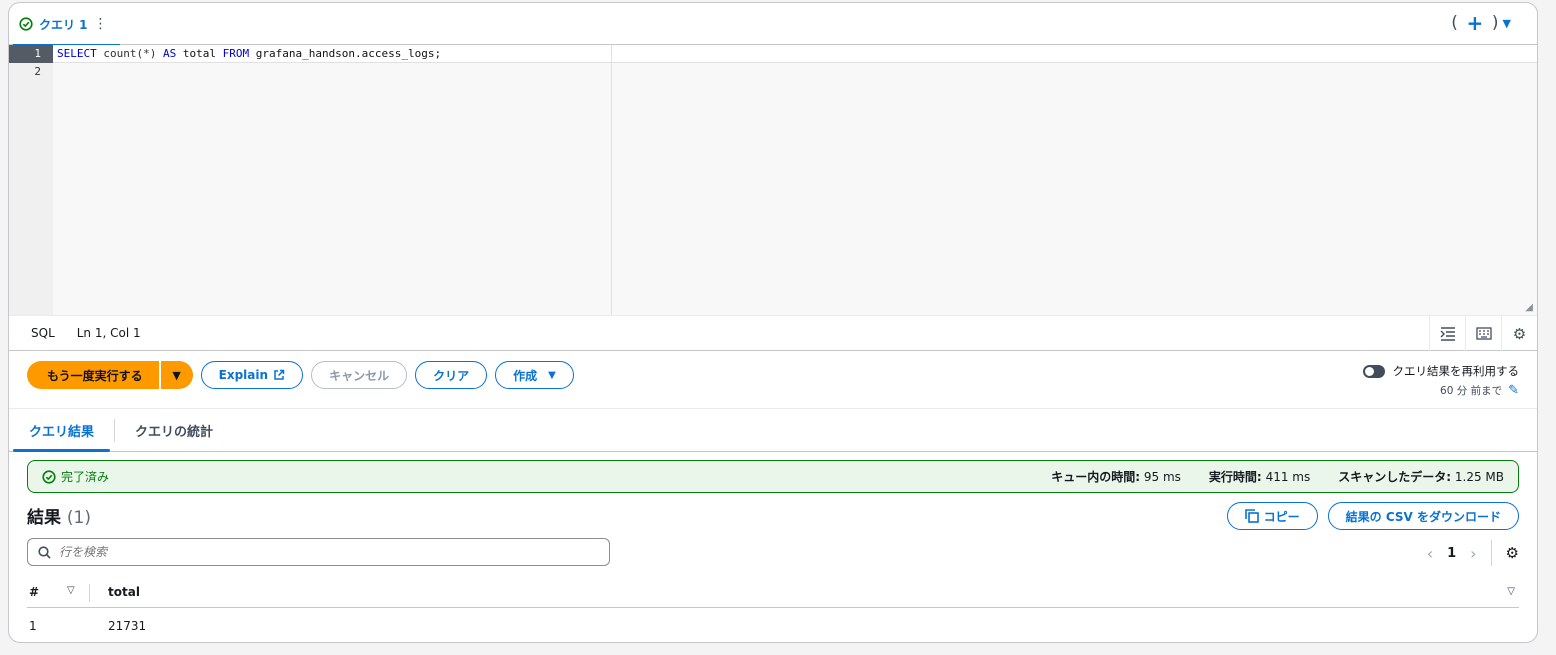 Image resolution: width=1556 pixels, height=655 pixels. I want to click on explain-label: Explain, so click(243, 375).